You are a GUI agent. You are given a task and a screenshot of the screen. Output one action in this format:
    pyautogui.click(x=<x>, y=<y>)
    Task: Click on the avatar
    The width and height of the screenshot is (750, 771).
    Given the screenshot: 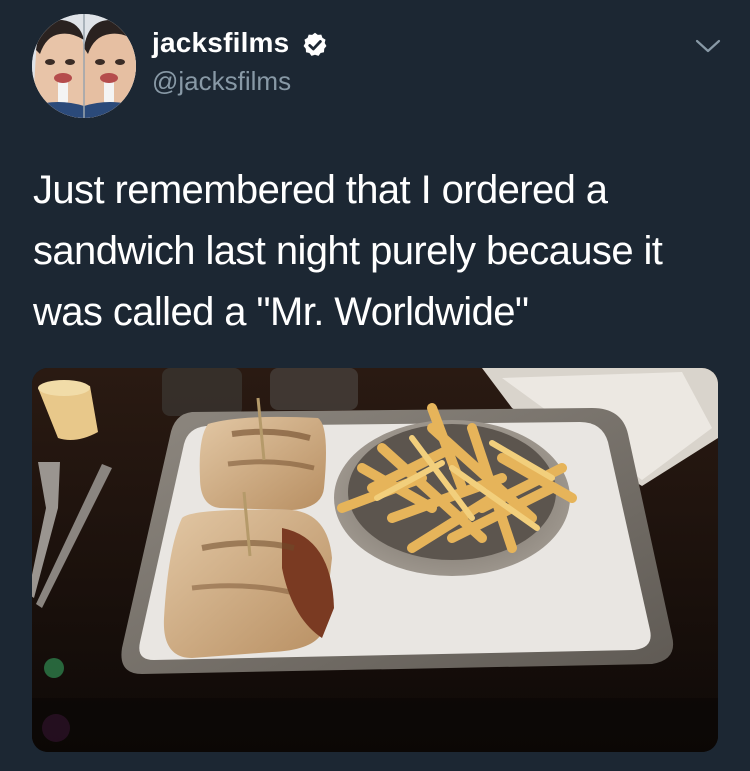 What is the action you would take?
    pyautogui.click(x=84, y=66)
    